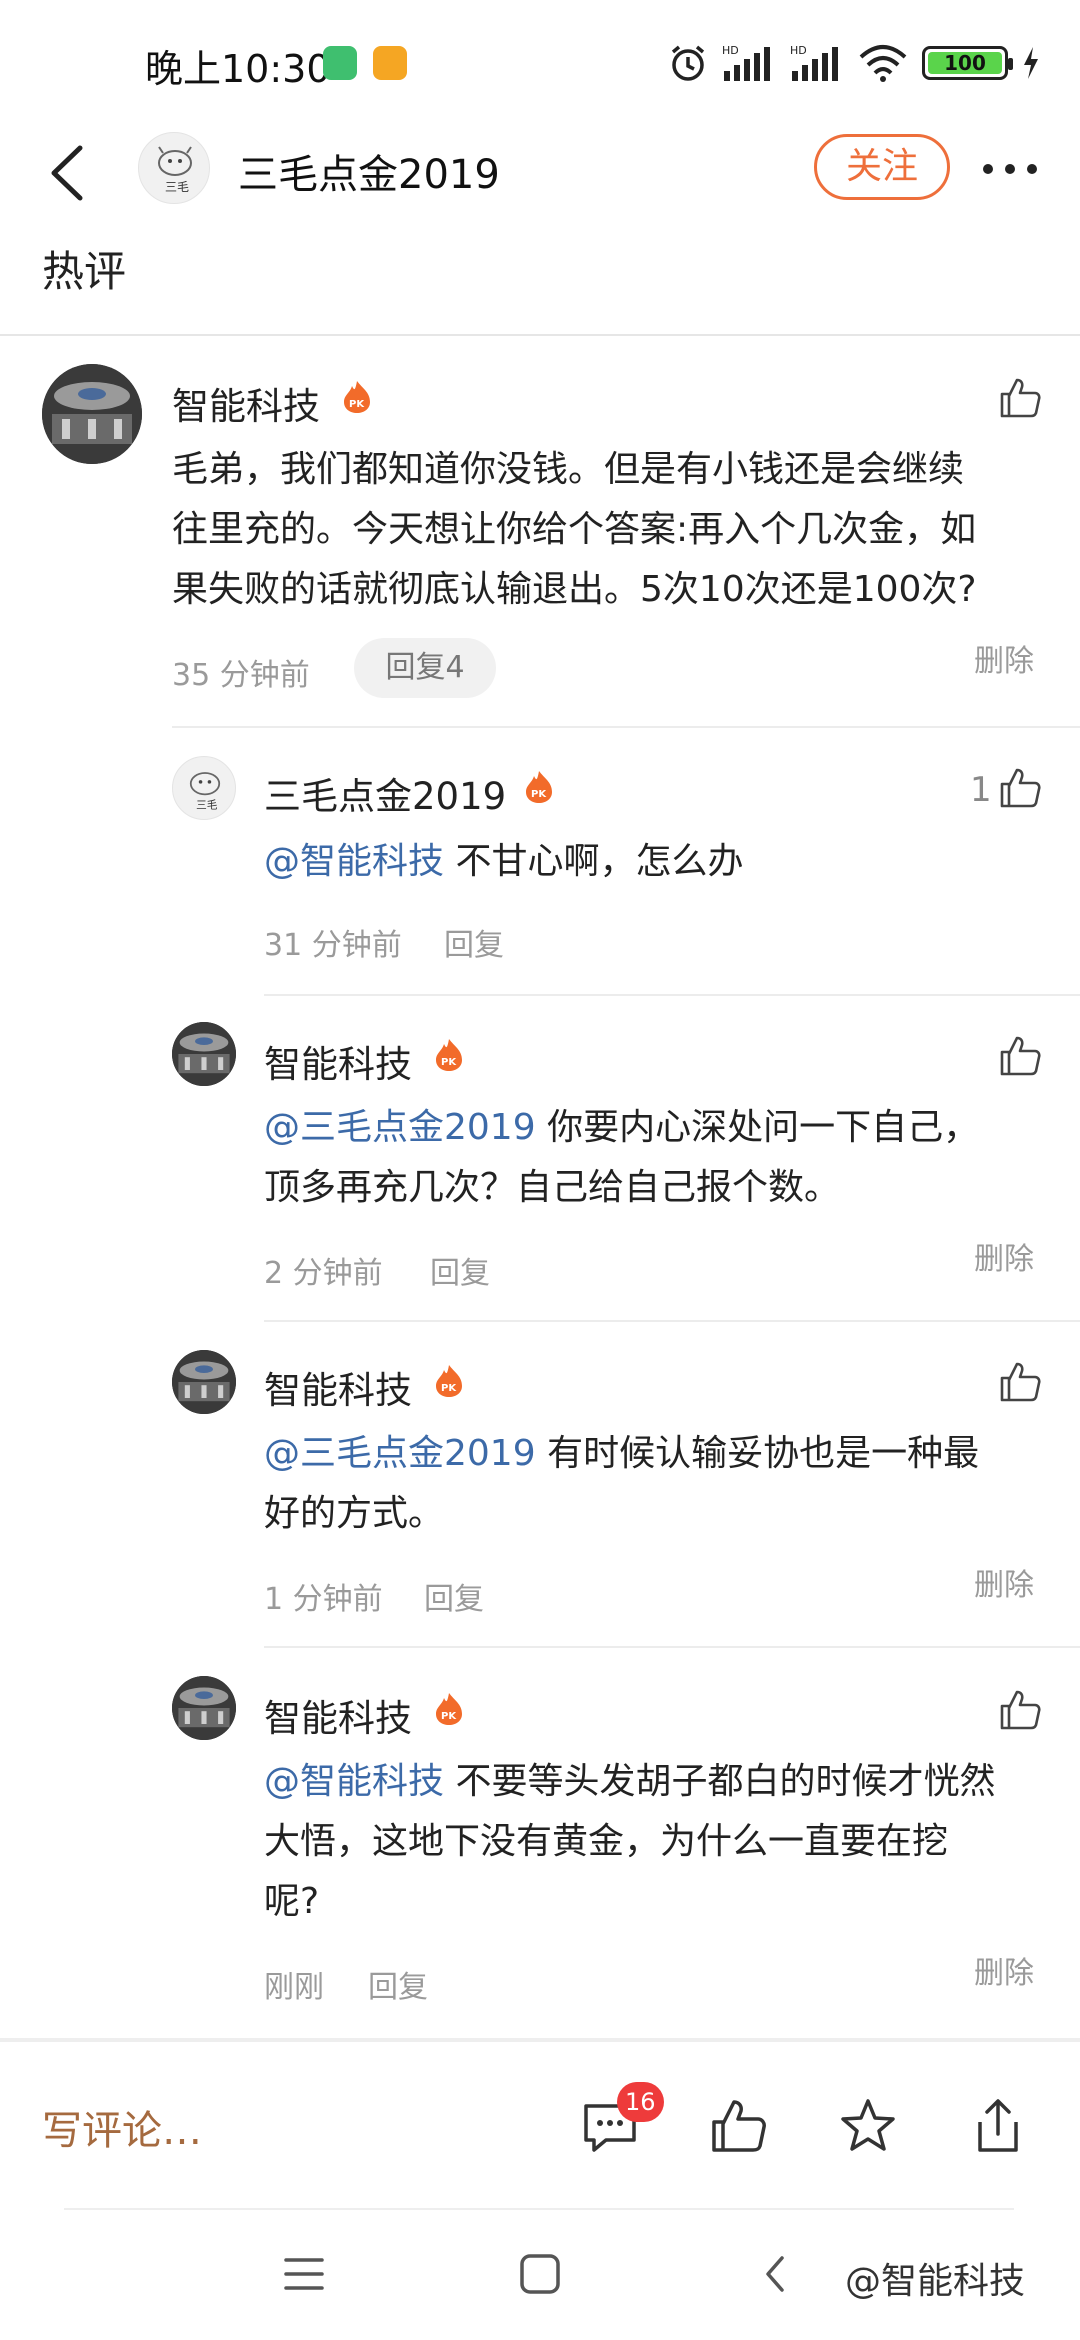 The height and width of the screenshot is (2340, 1080). I want to click on watermark: @智能科技, so click(935, 2281).